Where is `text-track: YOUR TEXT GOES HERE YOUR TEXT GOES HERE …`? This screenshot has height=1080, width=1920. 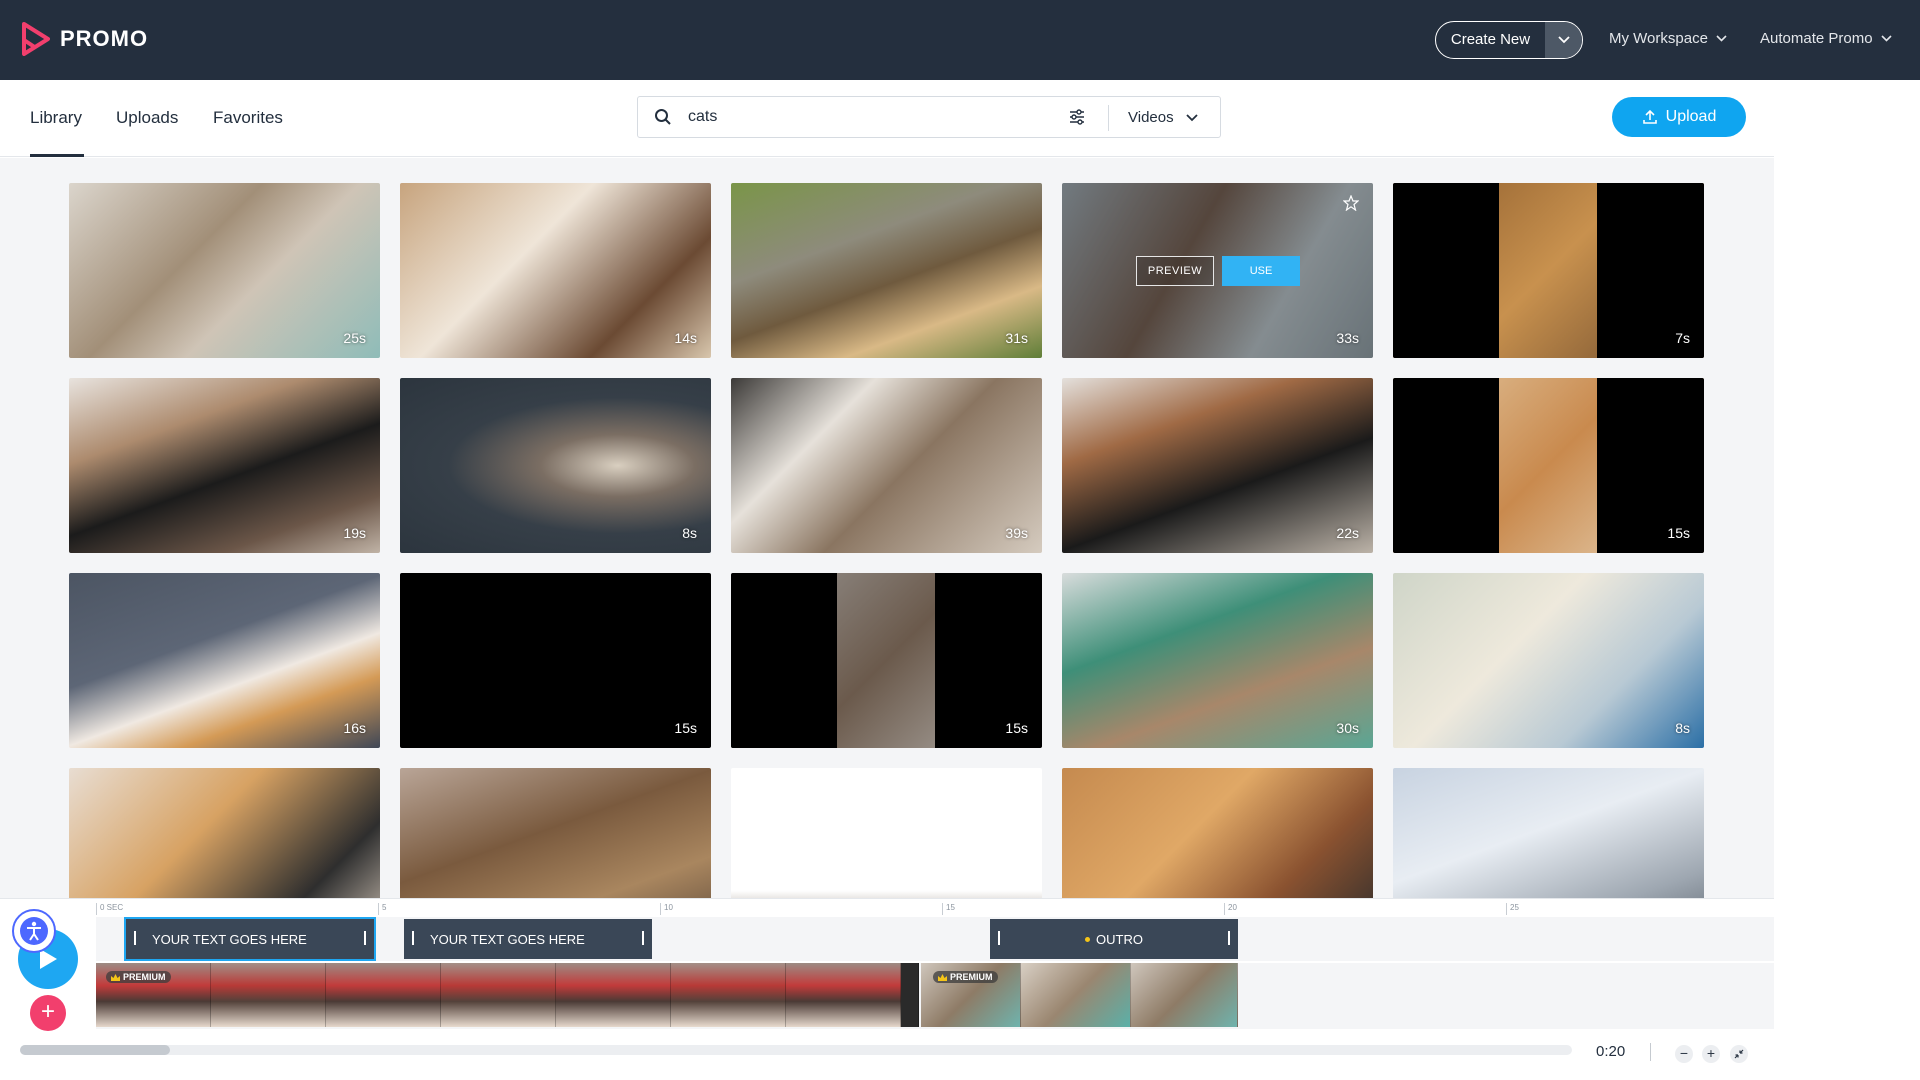 text-track: YOUR TEXT GOES HERE YOUR TEXT GOES HERE … is located at coordinates (935, 939).